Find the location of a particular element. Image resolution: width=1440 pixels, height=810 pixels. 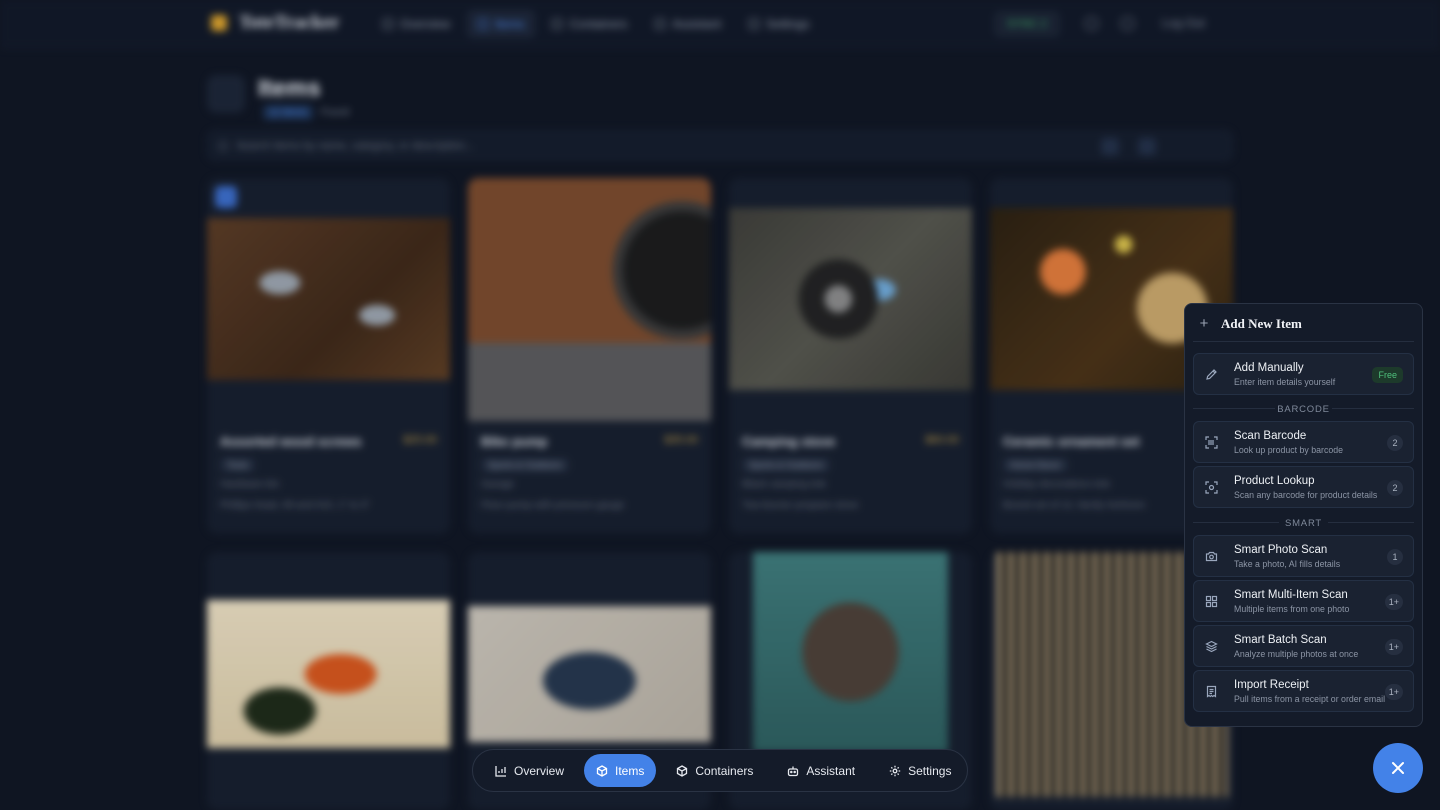

item-count-badge: 12 items is located at coordinates (288, 112).